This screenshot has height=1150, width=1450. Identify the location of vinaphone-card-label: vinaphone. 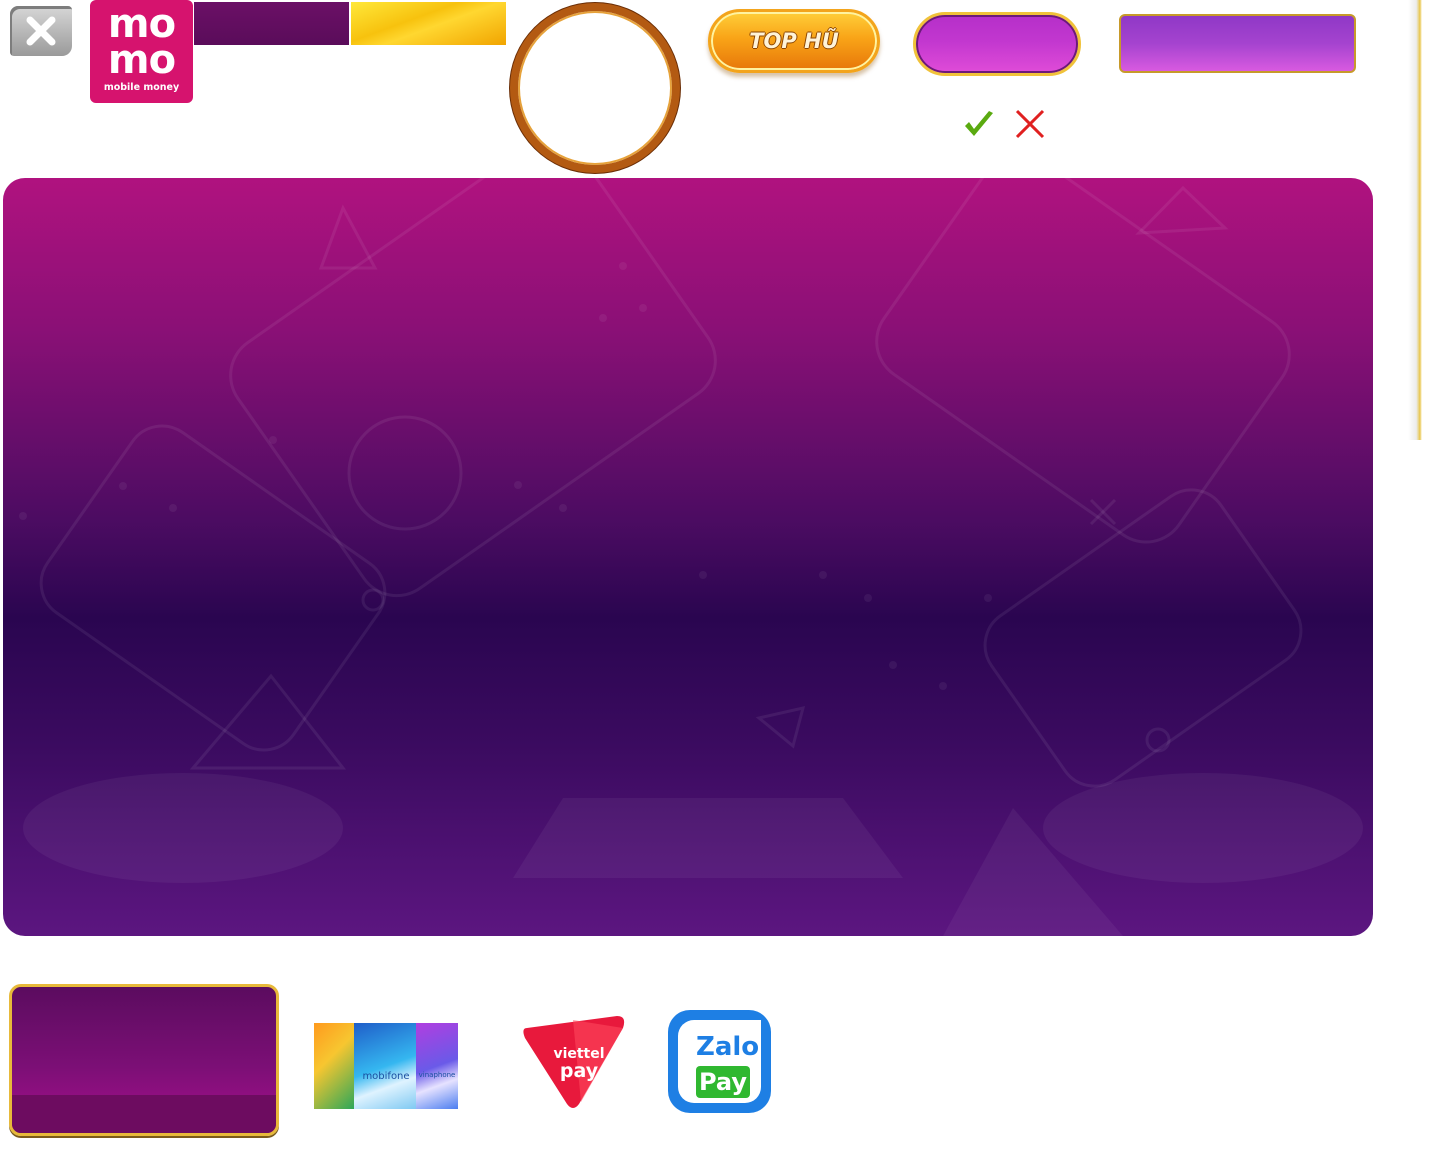
(437, 1075).